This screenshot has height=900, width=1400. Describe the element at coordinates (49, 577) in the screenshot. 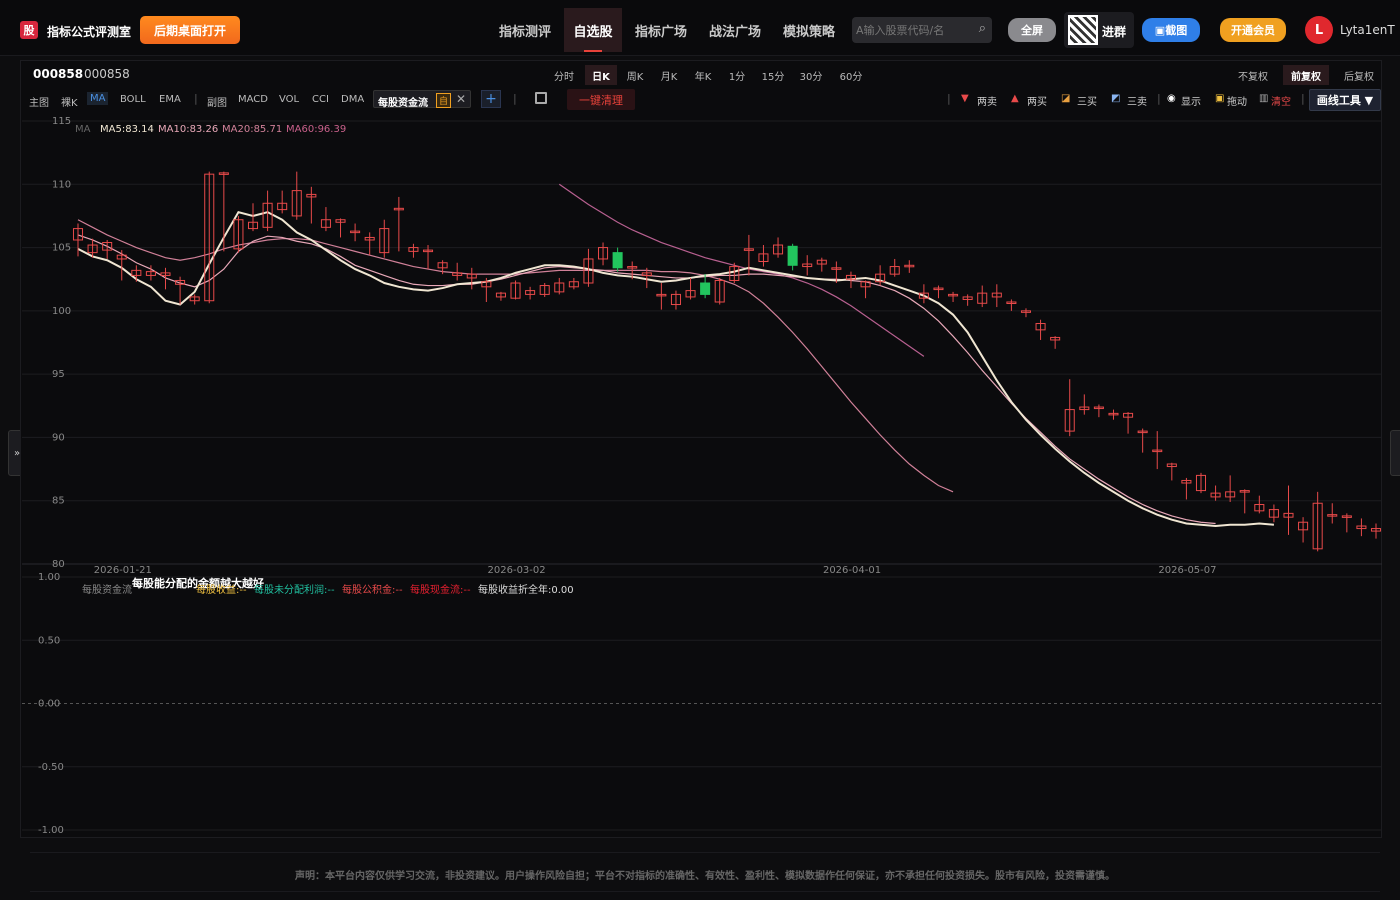

I see `sub-y-tick-label: 1.00` at that location.